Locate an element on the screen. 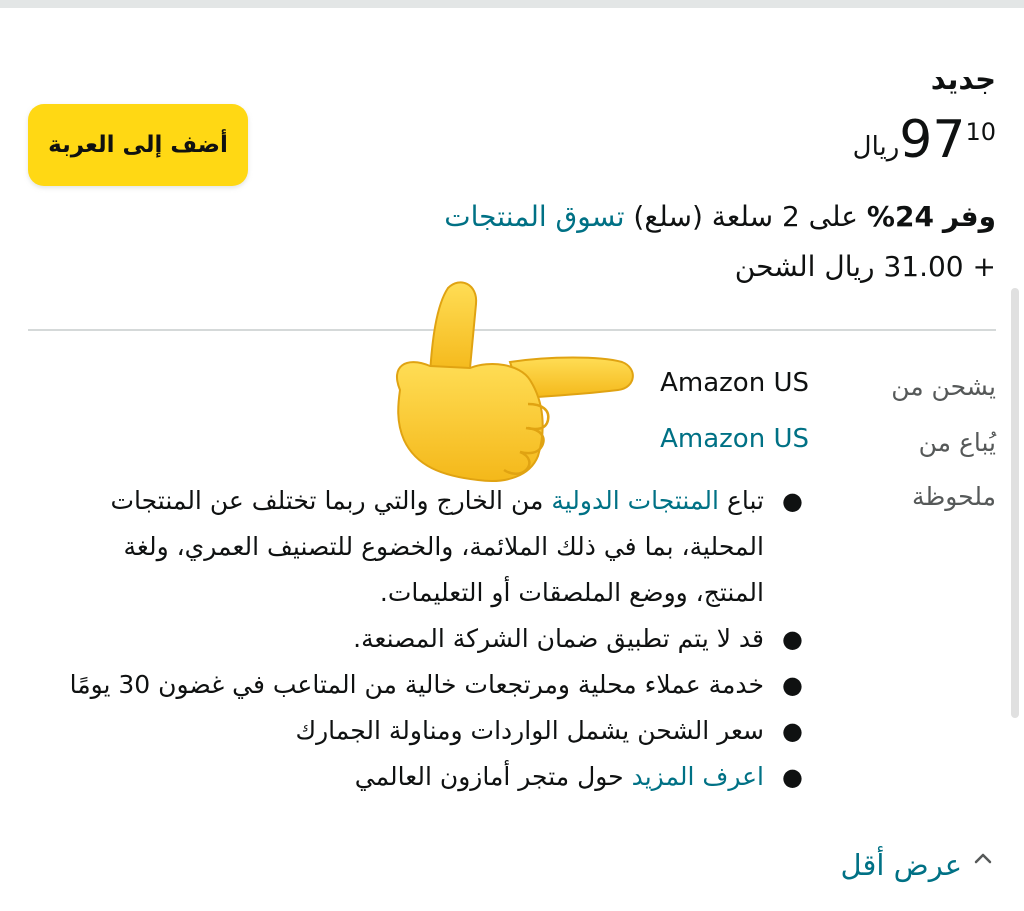  chevron-up-icon is located at coordinates (983, 859).